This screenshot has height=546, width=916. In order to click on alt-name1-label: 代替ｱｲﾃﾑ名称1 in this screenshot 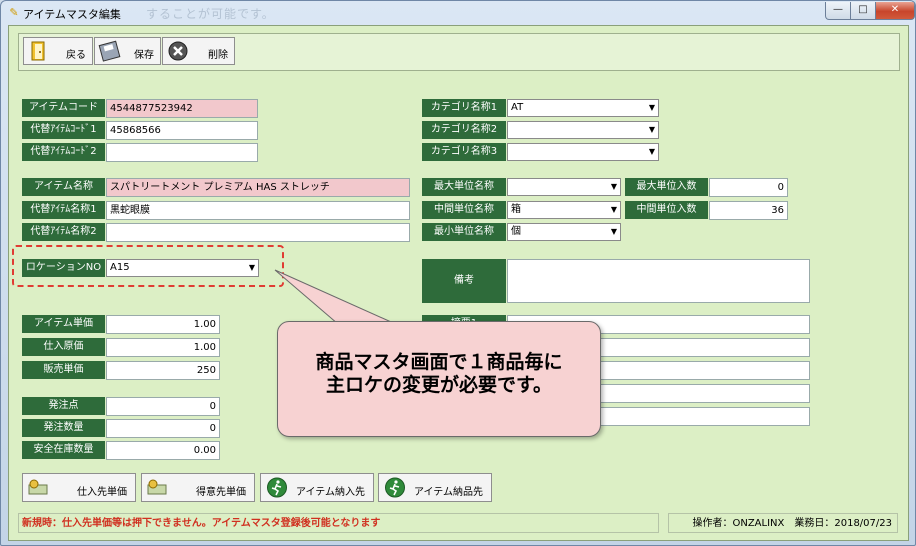, I will do `click(63, 210)`.